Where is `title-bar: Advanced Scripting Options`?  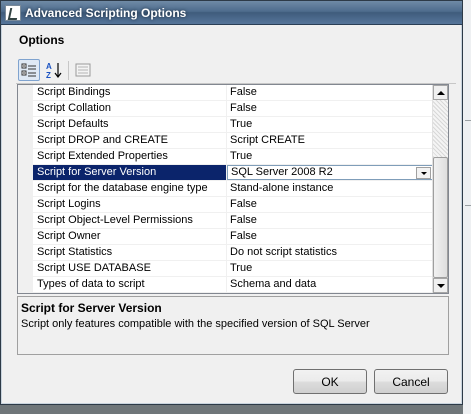
title-bar: Advanced Scripting Options is located at coordinates (231, 13).